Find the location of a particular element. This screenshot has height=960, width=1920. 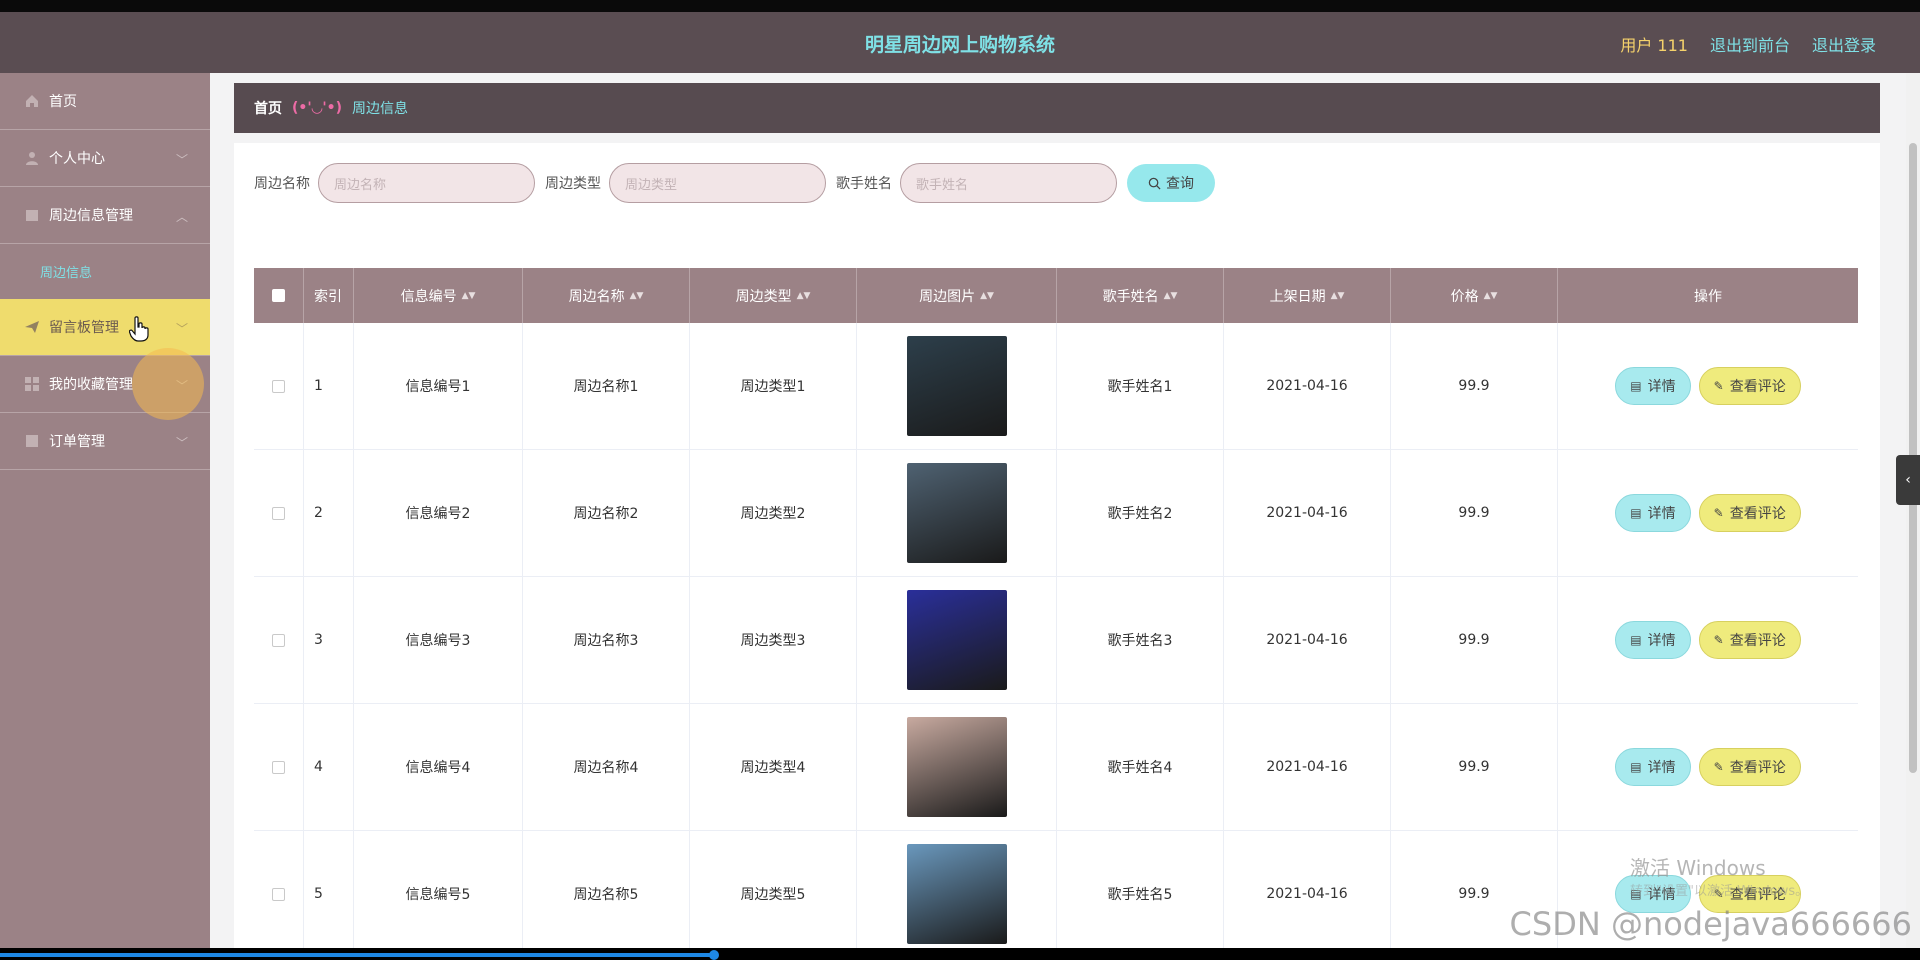

col-code-label: 信息编号 is located at coordinates (428, 296).